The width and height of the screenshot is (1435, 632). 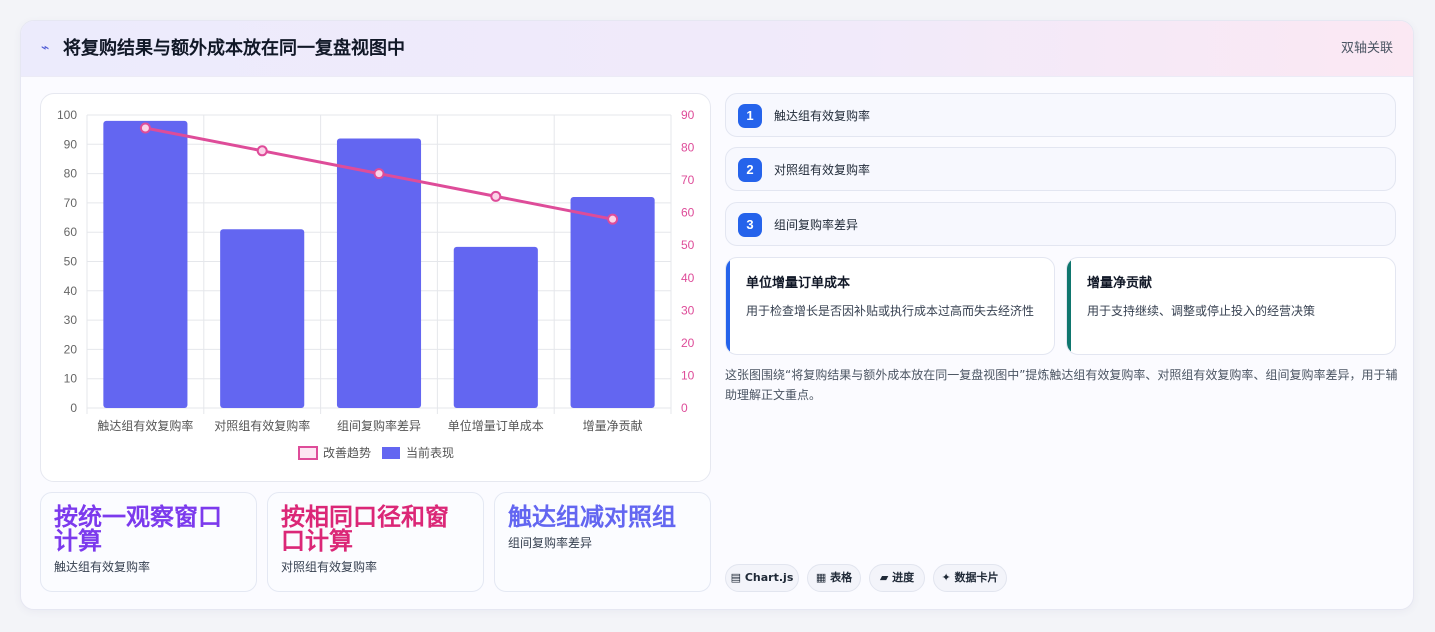 I want to click on kpi-label: 触达组有效复购率, so click(x=102, y=567).